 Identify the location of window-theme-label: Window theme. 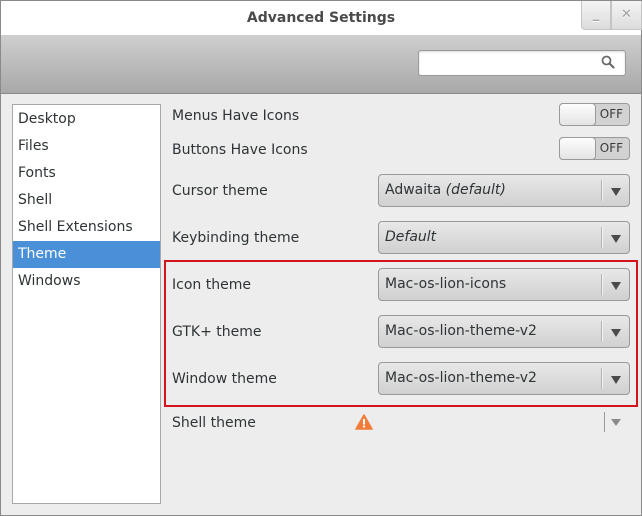
(224, 378).